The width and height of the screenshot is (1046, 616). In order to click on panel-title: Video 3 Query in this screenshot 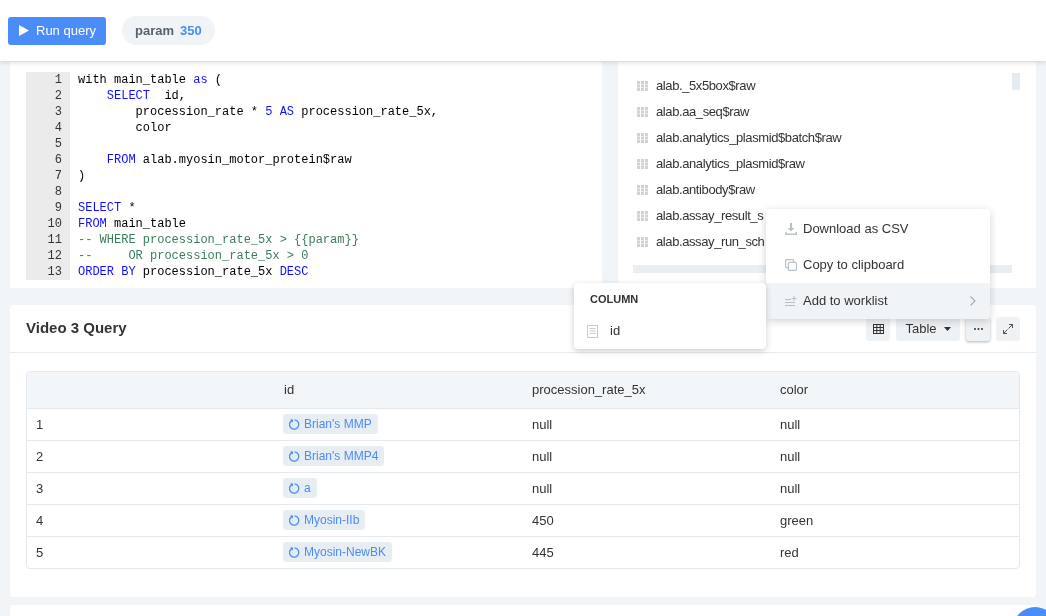, I will do `click(76, 328)`.